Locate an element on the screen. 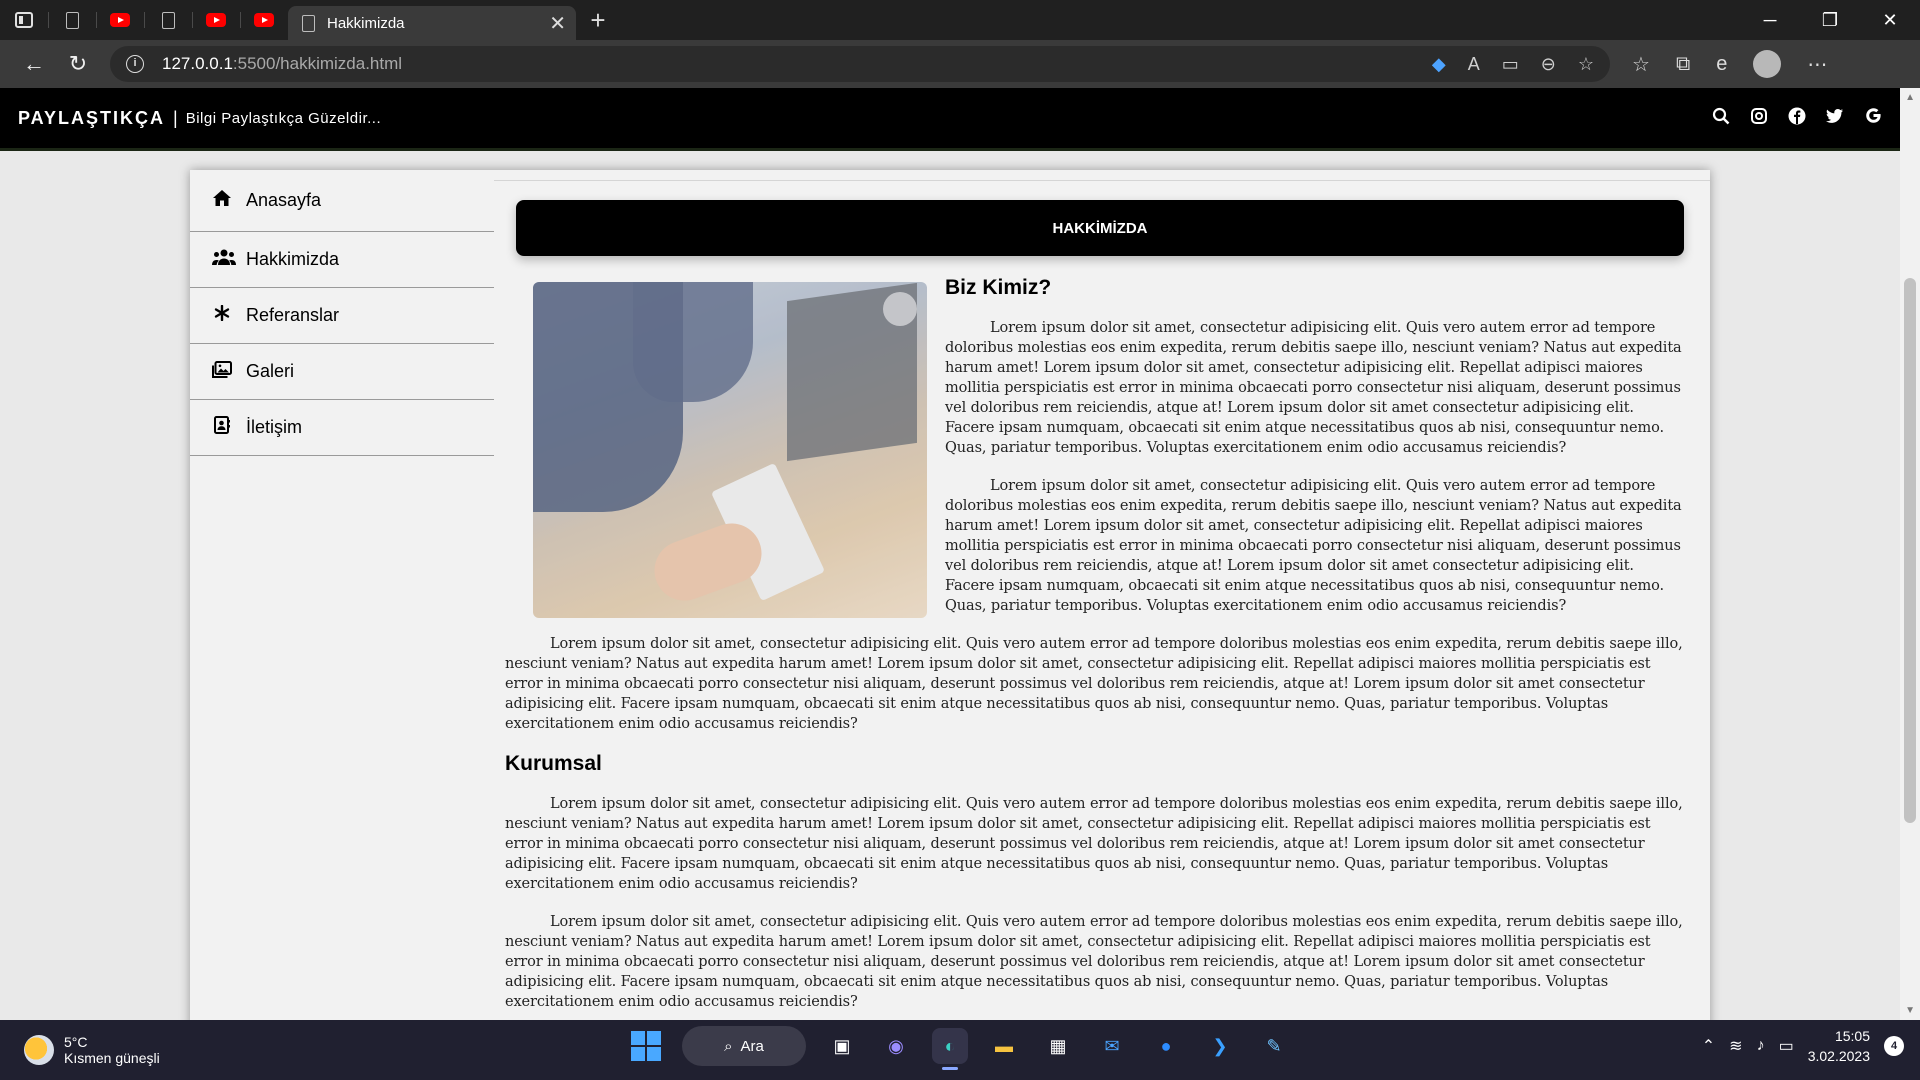 This screenshot has width=1920, height=1080. sidebar-item-anasayfa: Anasayfa is located at coordinates (342, 201).